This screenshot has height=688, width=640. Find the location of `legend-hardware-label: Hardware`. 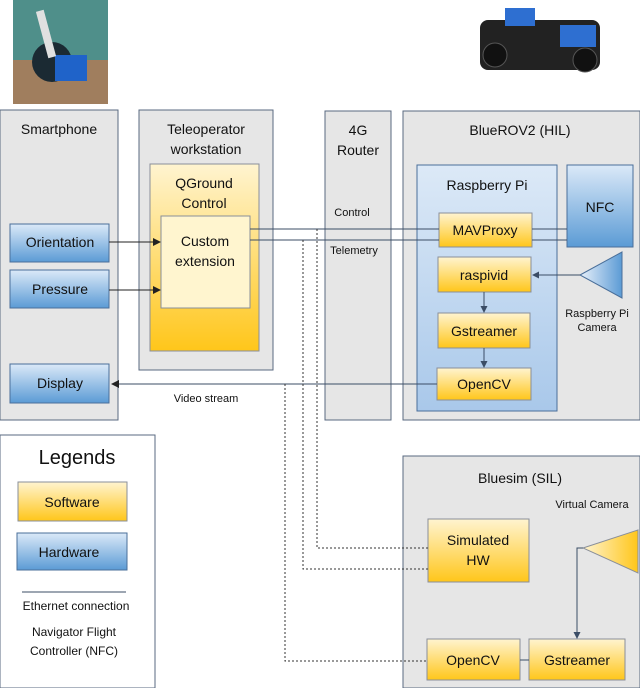

legend-hardware-label: Hardware is located at coordinates (69, 552).